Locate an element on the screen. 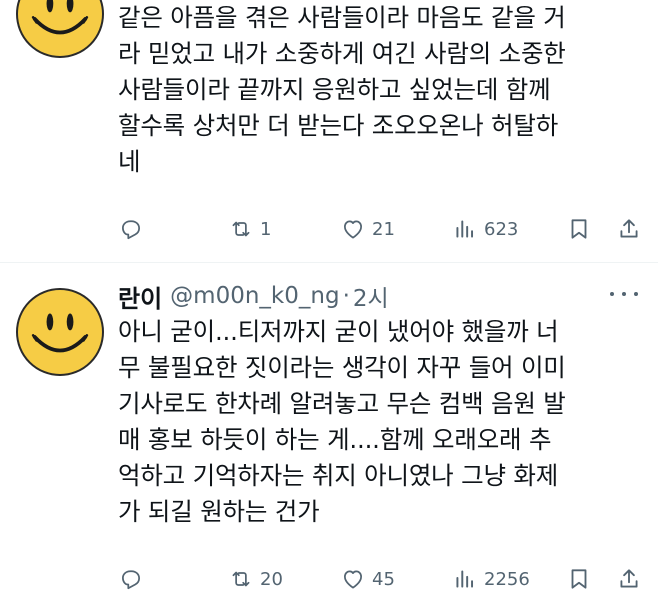 The image size is (658, 606). user-handle: @m00n_k0_ng is located at coordinates (254, 296).